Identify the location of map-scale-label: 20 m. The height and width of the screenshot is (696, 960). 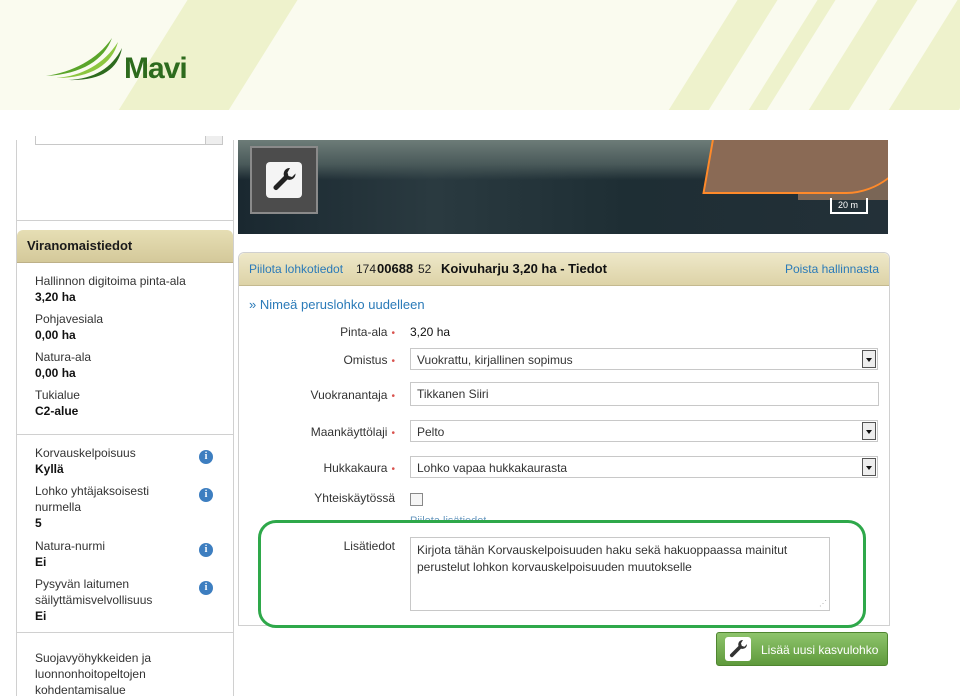
(848, 205).